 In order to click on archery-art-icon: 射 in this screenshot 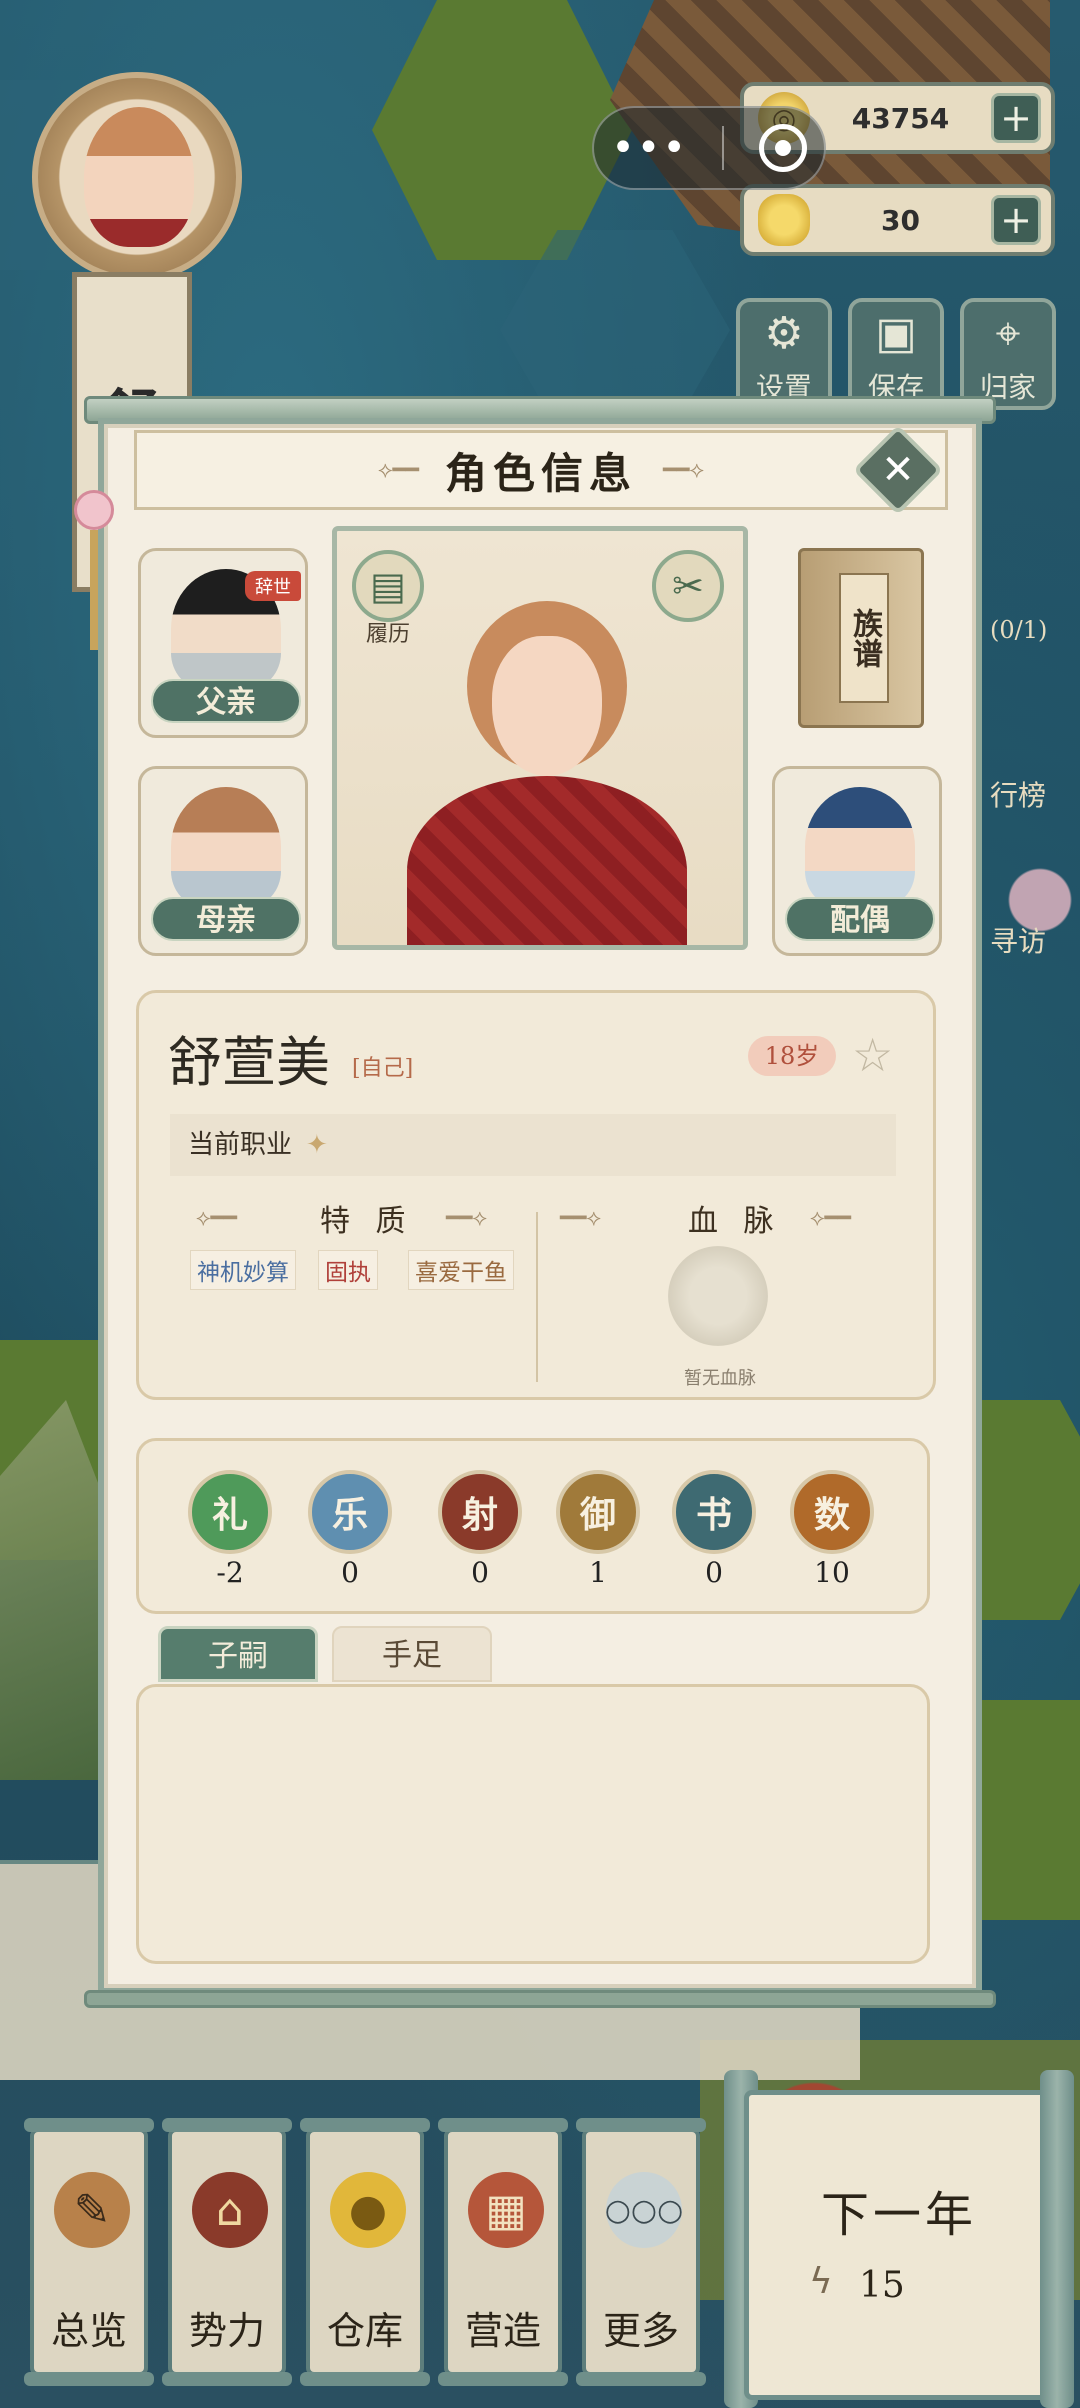, I will do `click(480, 1512)`.